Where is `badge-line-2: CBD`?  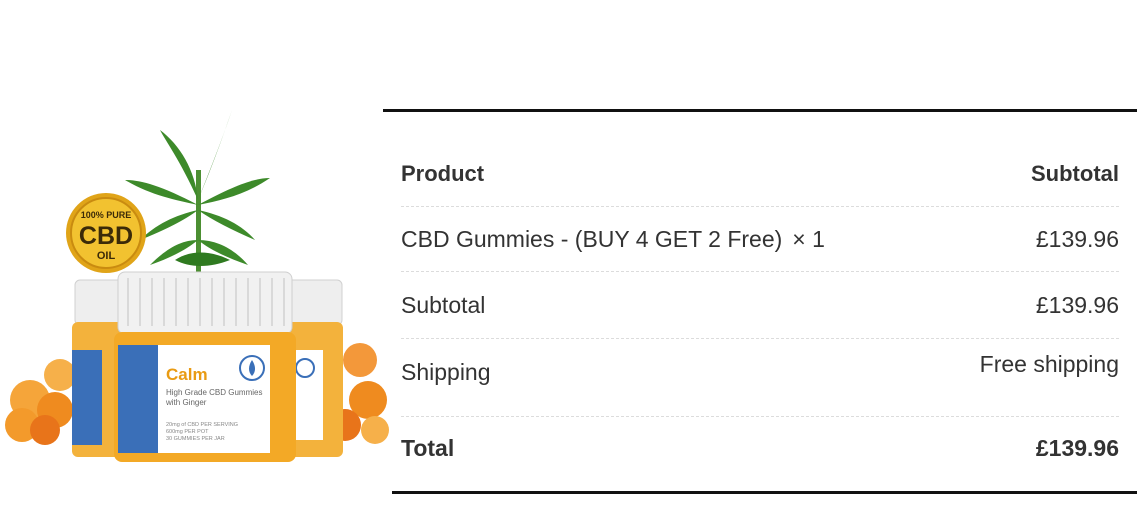 badge-line-2: CBD is located at coordinates (106, 236).